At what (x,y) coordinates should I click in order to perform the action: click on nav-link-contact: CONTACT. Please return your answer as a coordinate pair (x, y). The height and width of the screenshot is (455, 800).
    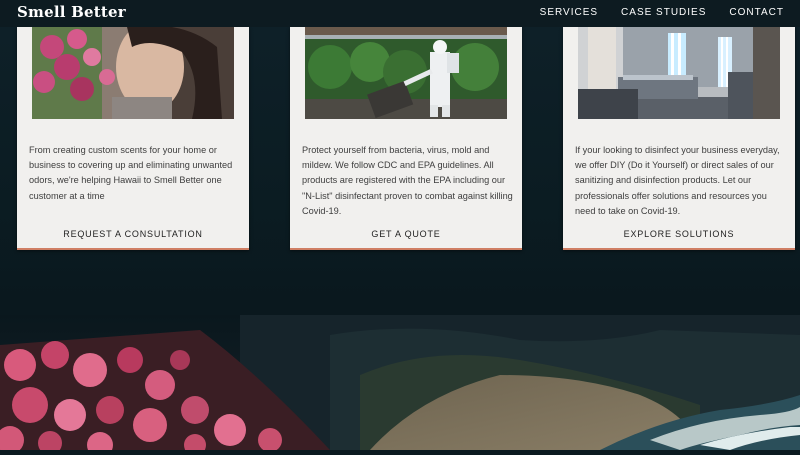
    Looking at the image, I should click on (756, 12).